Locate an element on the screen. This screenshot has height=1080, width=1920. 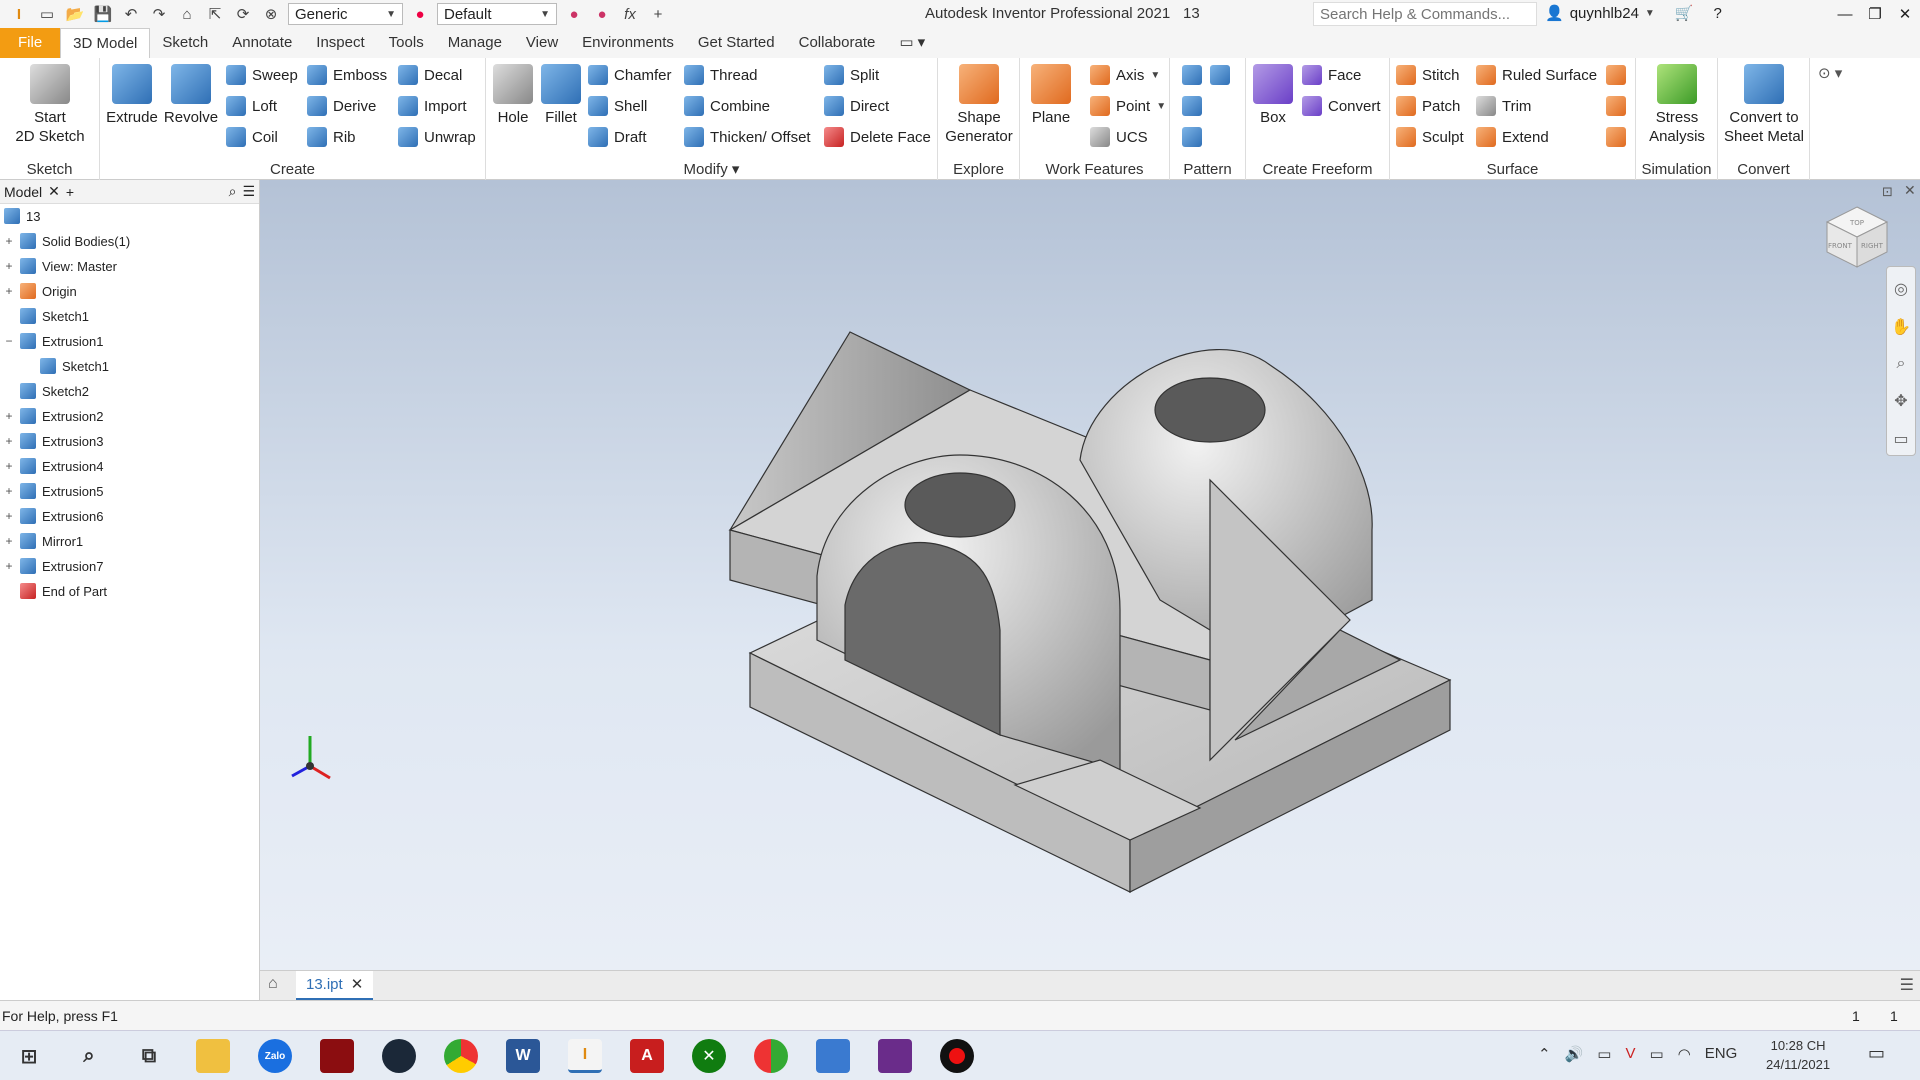
circular-pattern-button is located at coordinates (1192, 106).